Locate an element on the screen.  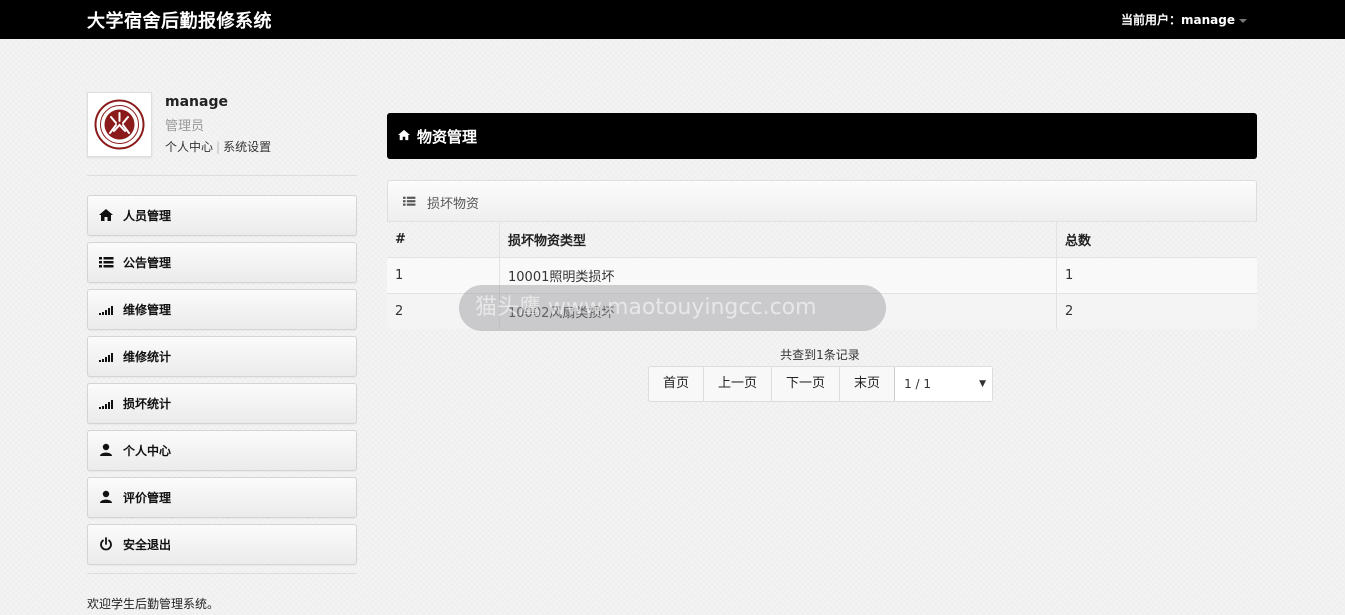
sidebar-nav: 人员管理 公告管理 维修管理 维修统计 损坏统计 个人中心 评价管理 安全退出 is located at coordinates (222, 383).